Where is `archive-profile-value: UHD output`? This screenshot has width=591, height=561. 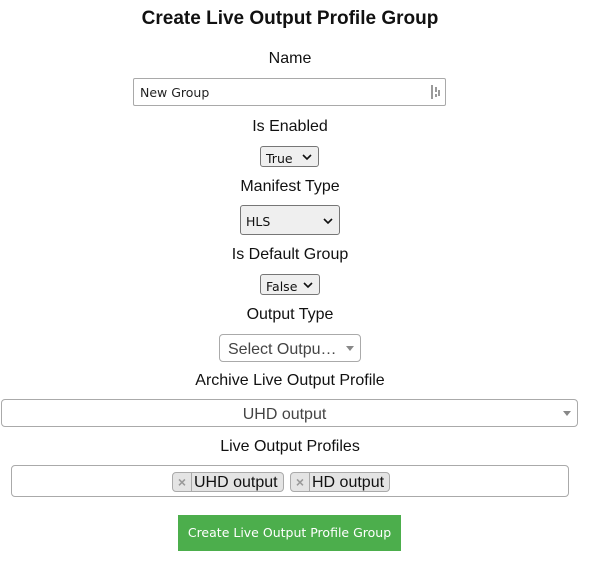
archive-profile-value: UHD output is located at coordinates (284, 414).